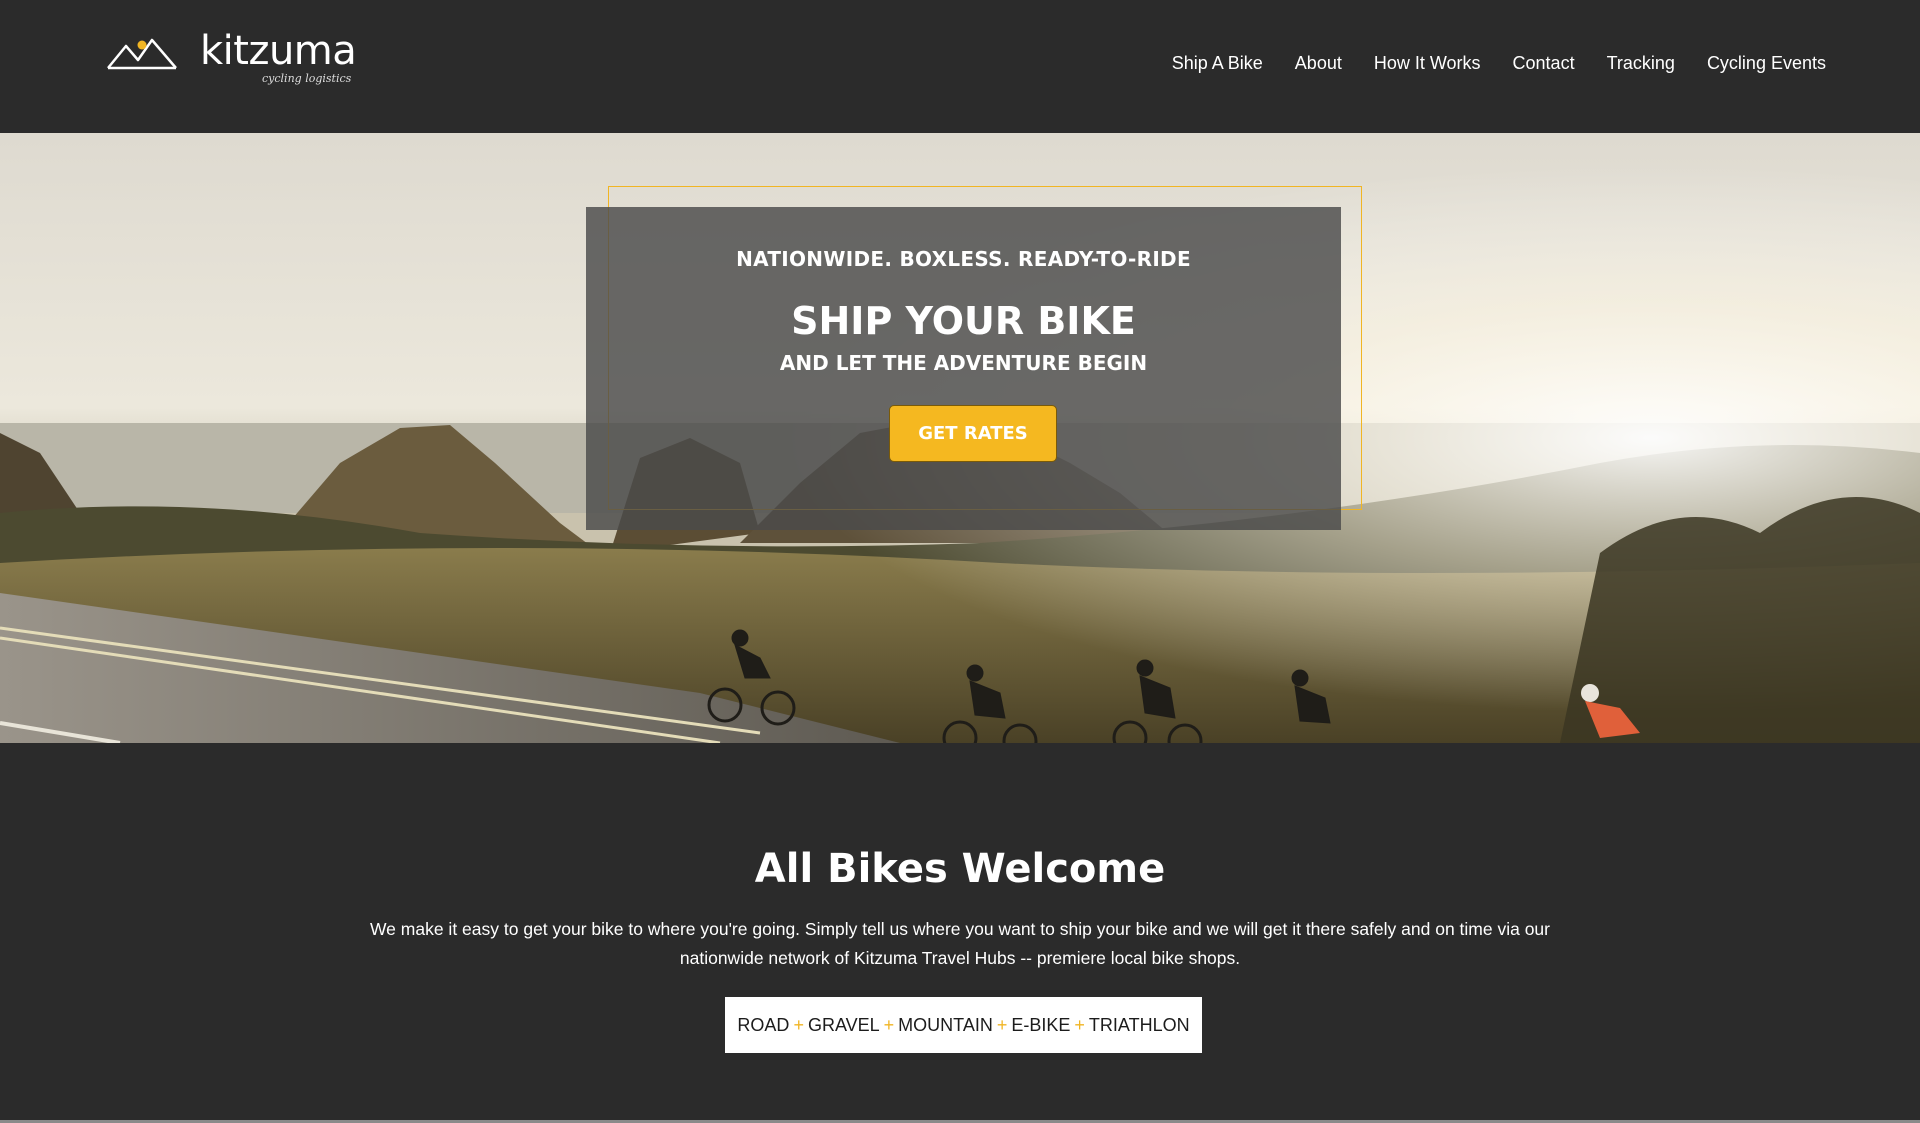 The width and height of the screenshot is (1920, 1123). Describe the element at coordinates (278, 51) in the screenshot. I see `logo-wordmark: kitzuma` at that location.